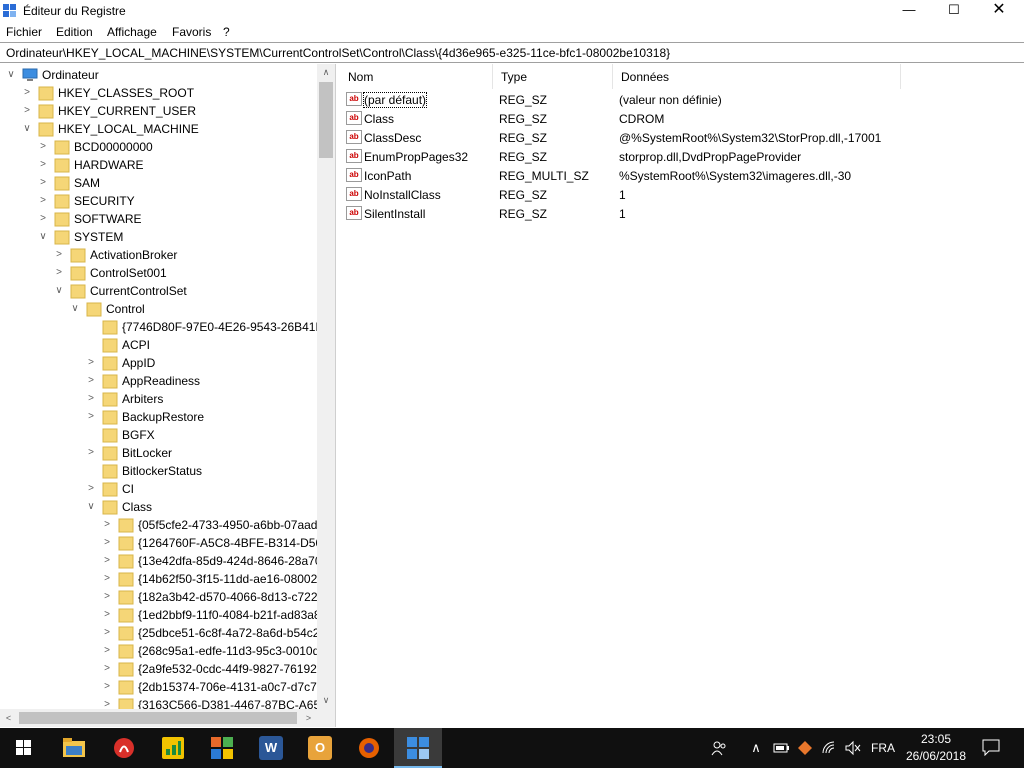 The height and width of the screenshot is (768, 1024). What do you see at coordinates (167, 75) in the screenshot?
I see `tree-item: ∨ Ordinateur` at bounding box center [167, 75].